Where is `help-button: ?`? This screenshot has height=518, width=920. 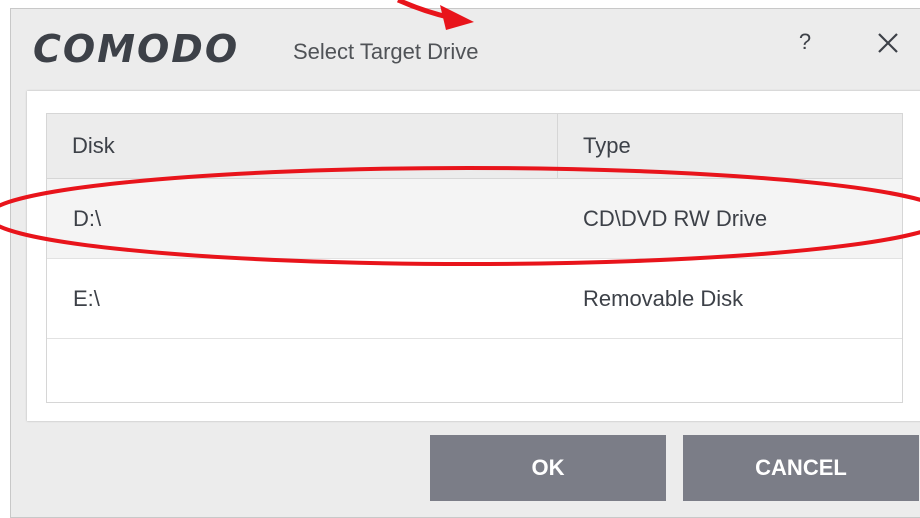 help-button: ? is located at coordinates (805, 42).